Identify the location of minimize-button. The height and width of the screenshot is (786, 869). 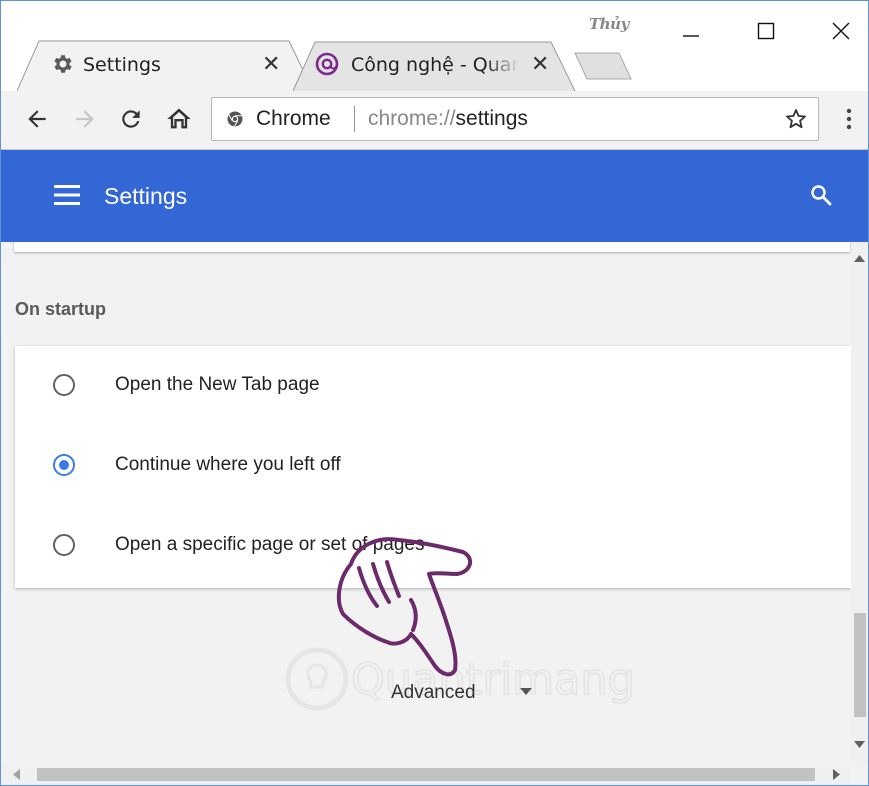
(691, 31).